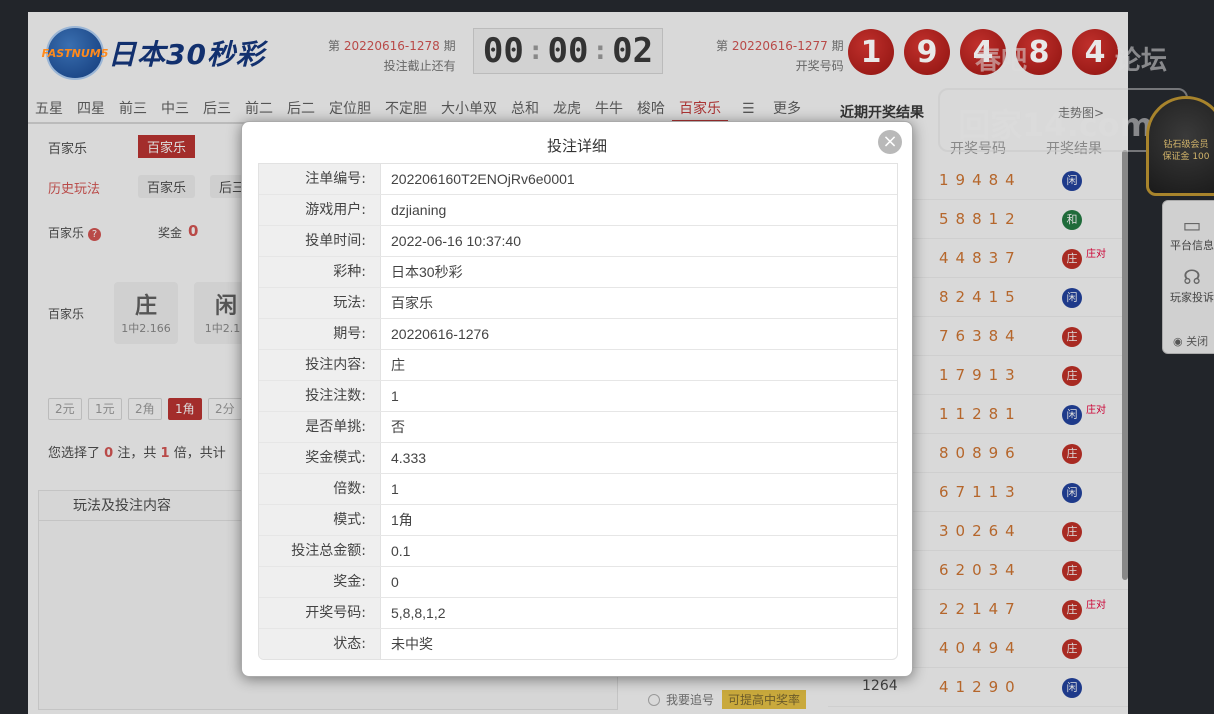  I want to click on close-icon: ×, so click(890, 142).